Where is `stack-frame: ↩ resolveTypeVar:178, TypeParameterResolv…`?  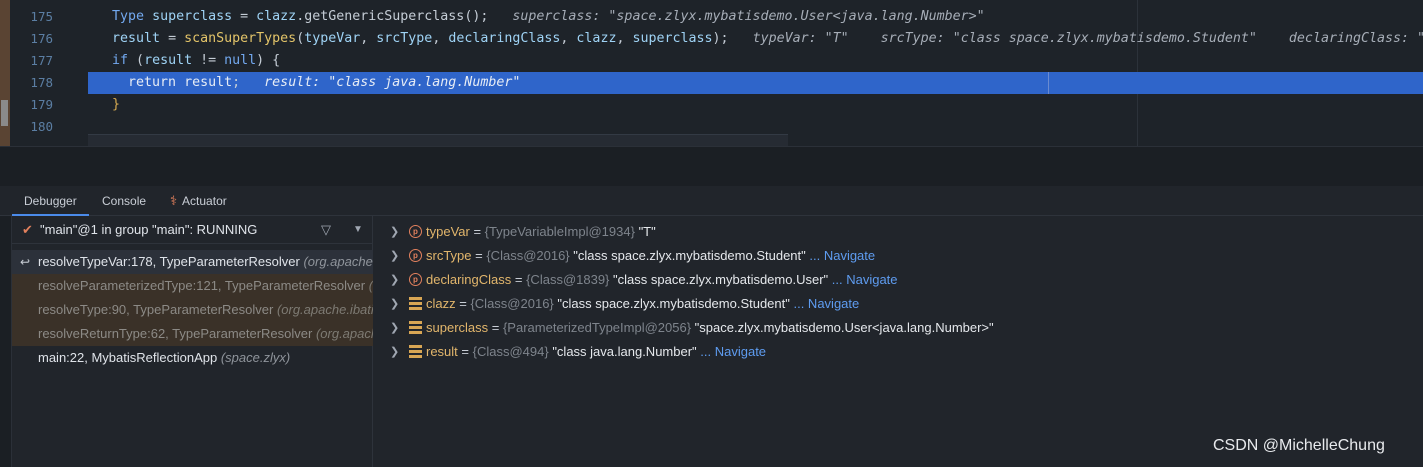
stack-frame: ↩ resolveTypeVar:178, TypeParameterResolv… is located at coordinates (192, 262).